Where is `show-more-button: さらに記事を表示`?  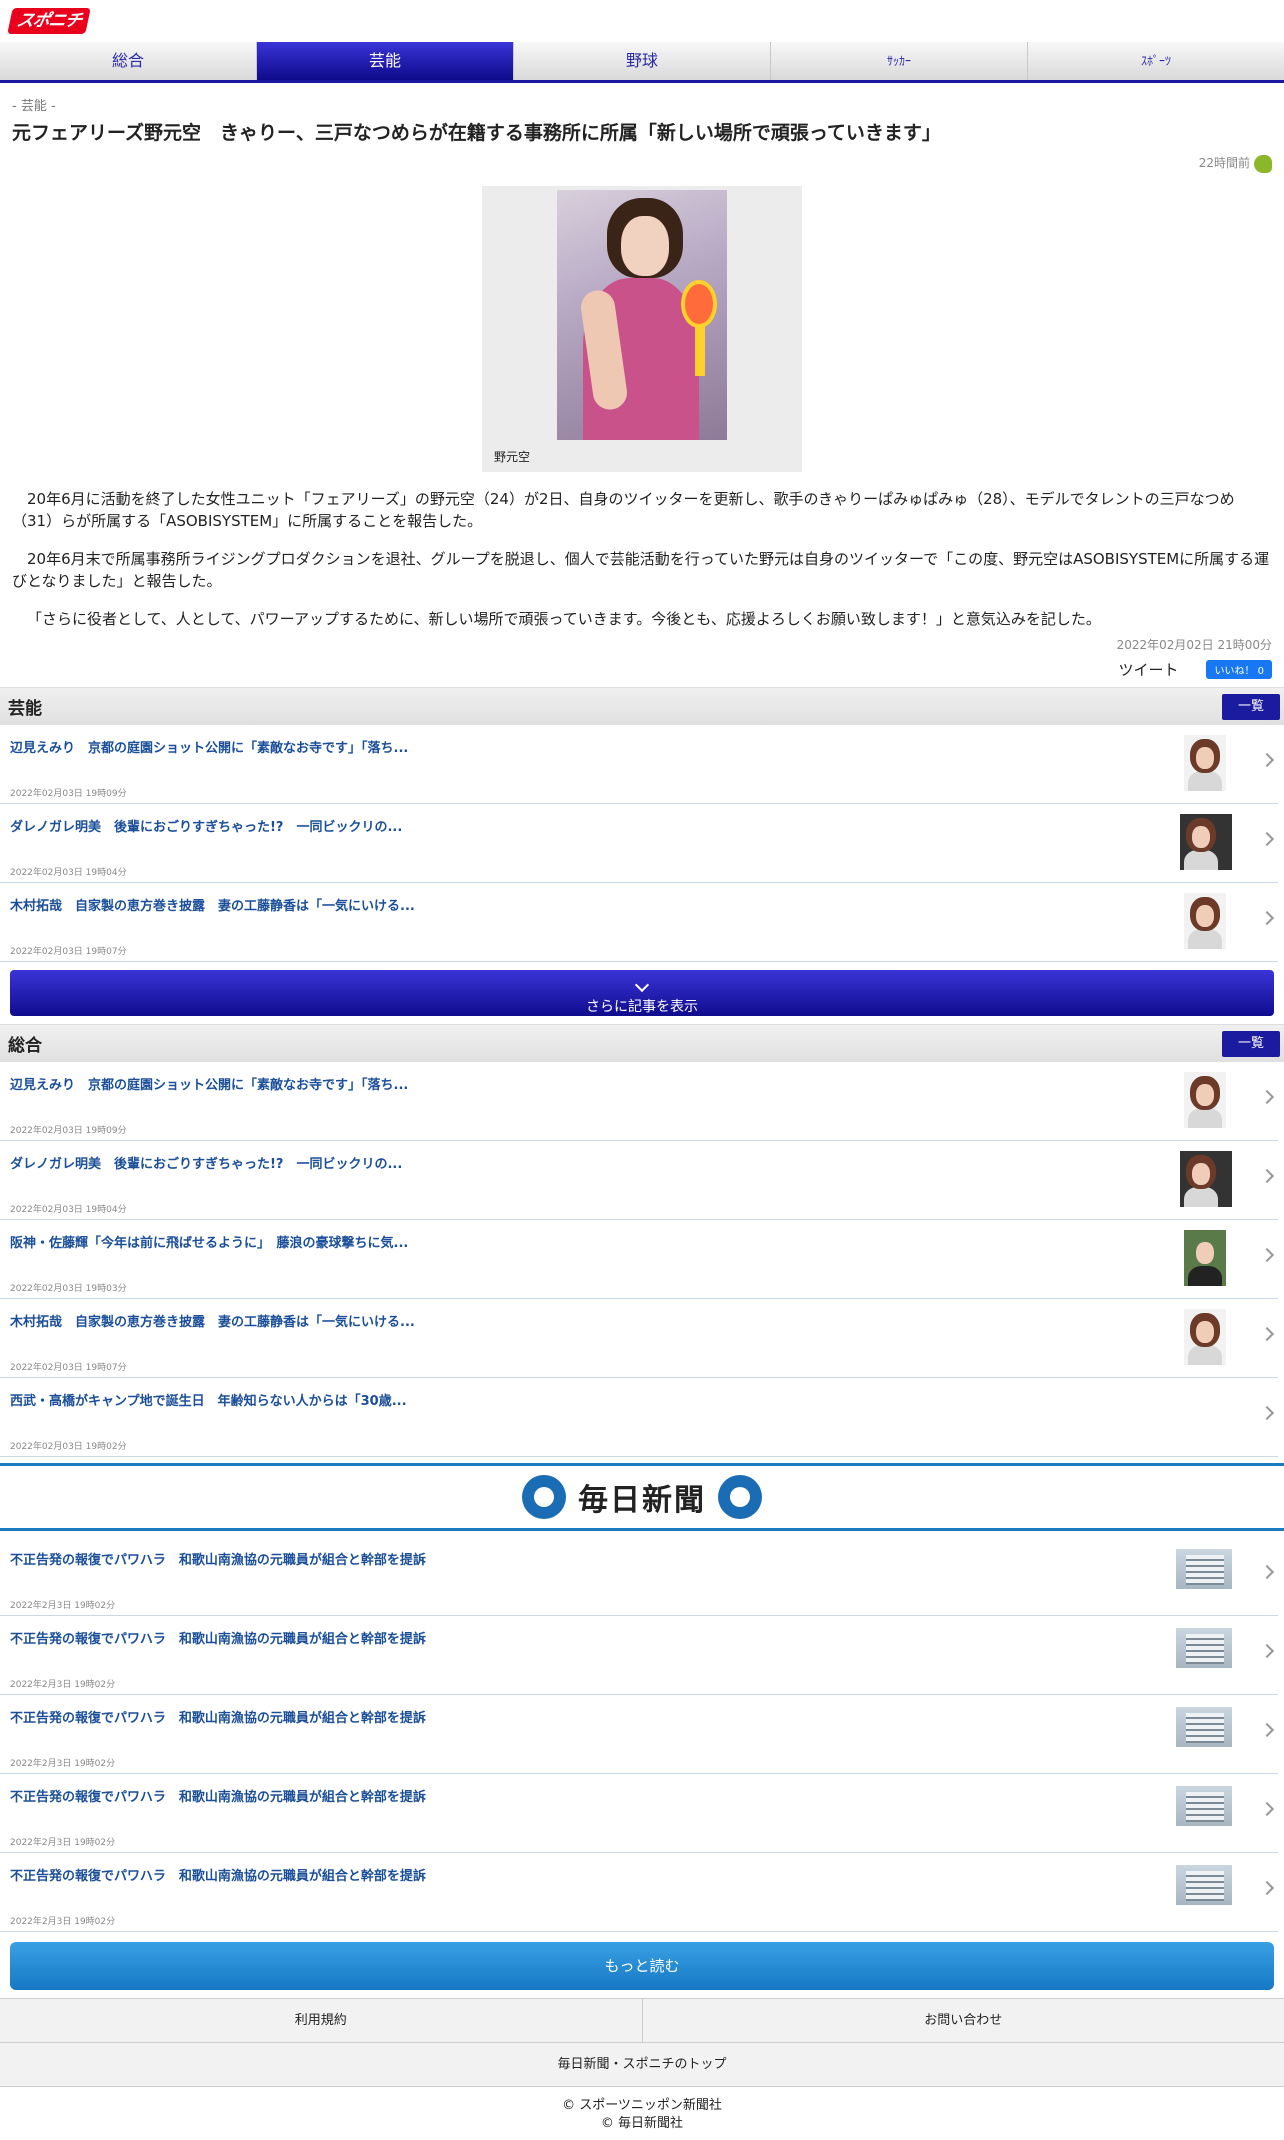
show-more-button: さらに記事を表示 is located at coordinates (642, 993).